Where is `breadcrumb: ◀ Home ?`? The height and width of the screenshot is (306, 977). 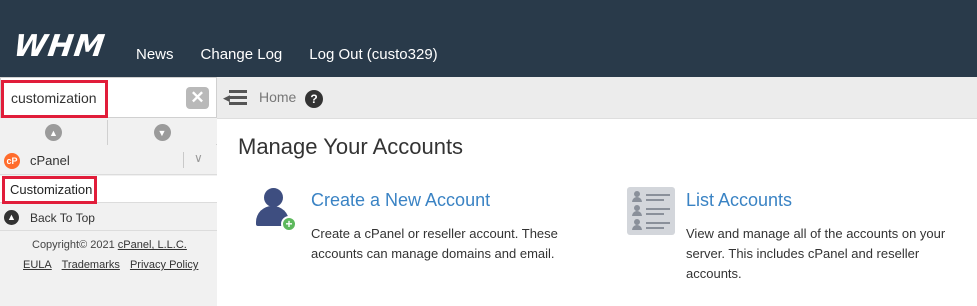
breadcrumb: ◀ Home ? is located at coordinates (597, 98).